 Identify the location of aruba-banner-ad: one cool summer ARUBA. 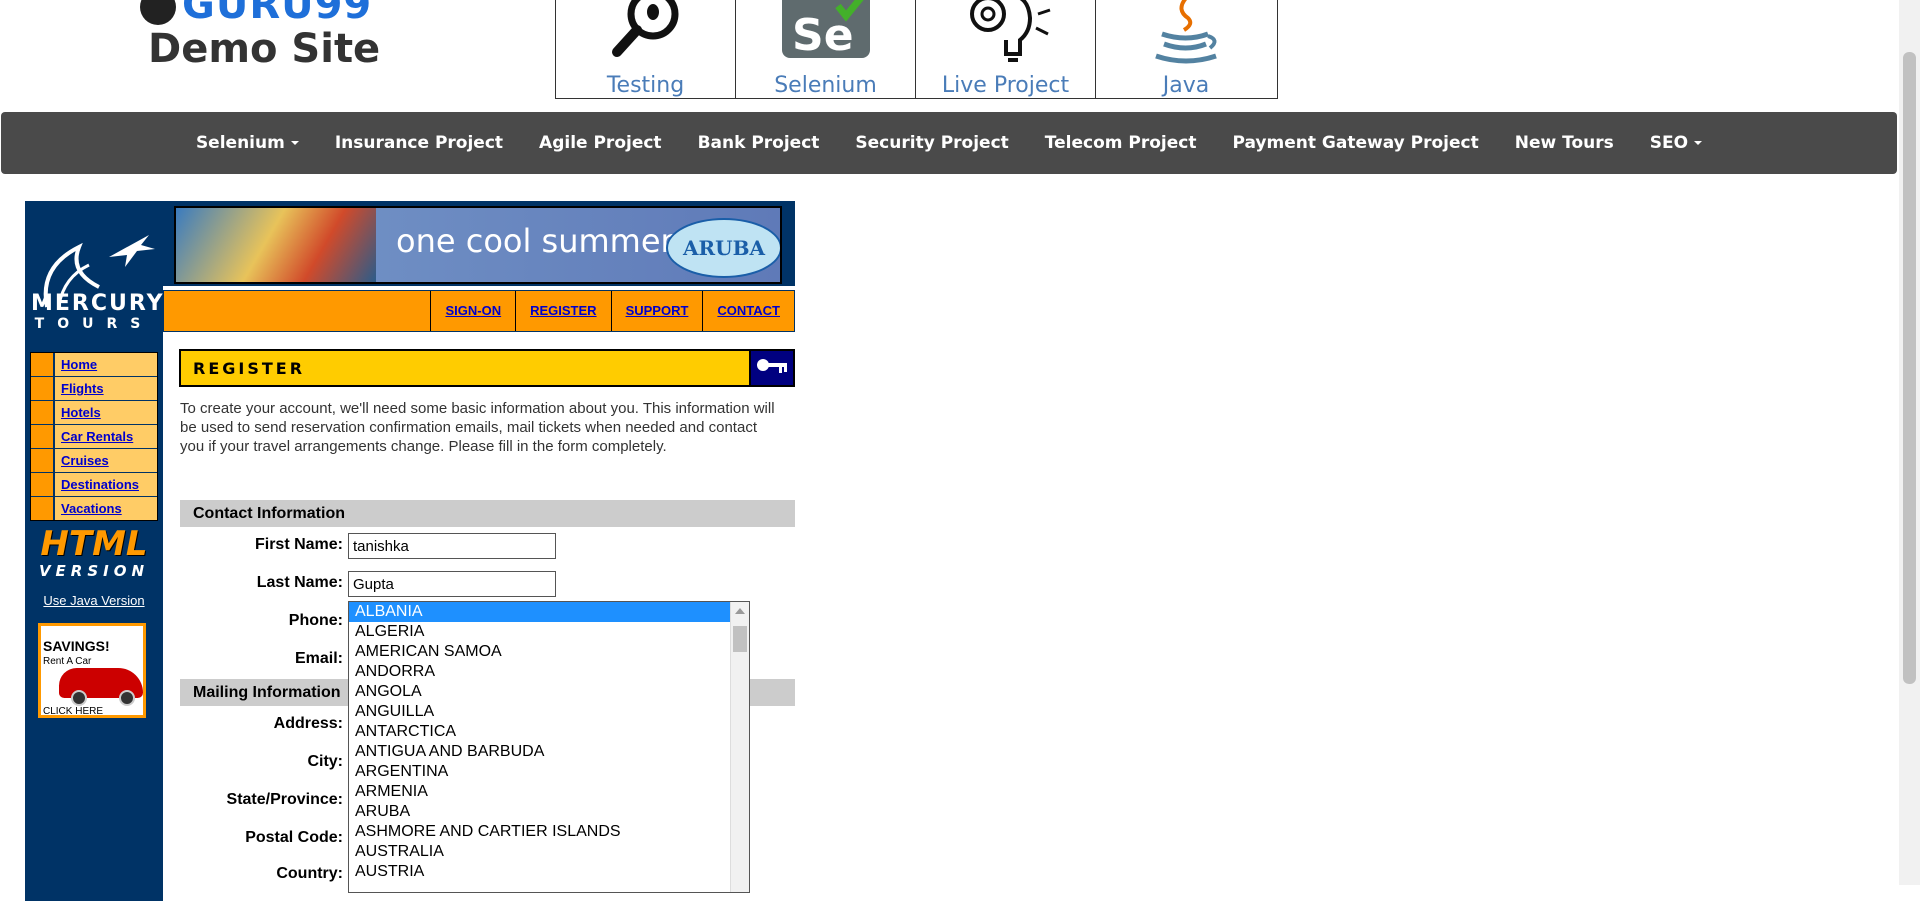
(478, 245).